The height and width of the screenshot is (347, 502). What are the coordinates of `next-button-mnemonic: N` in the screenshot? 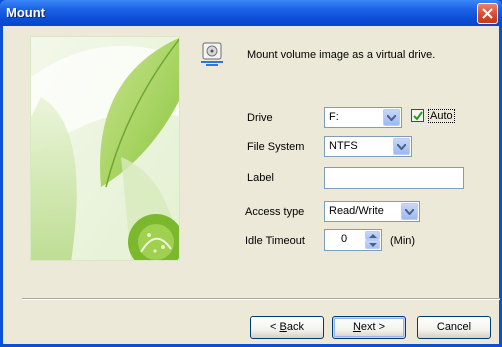 It's located at (356, 327).